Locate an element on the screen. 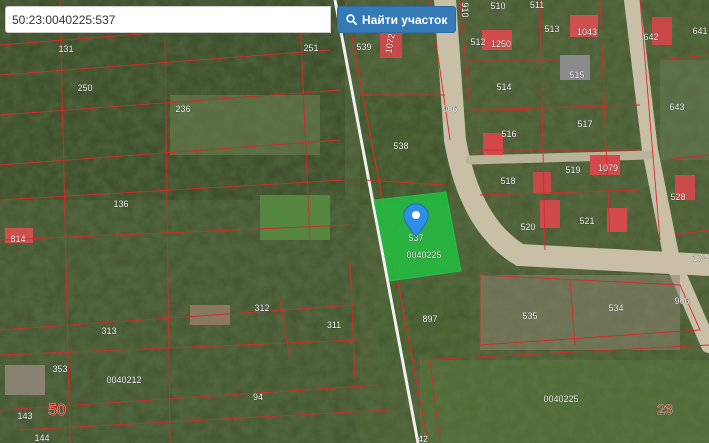 The width and height of the screenshot is (709, 443). find-parcel-button: Найти участок is located at coordinates (397, 19).